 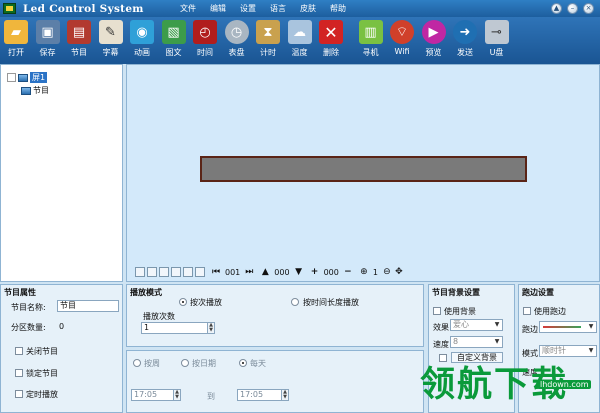 I want to click on subtitle-button: ✎ 字幕, so click(x=111, y=40).